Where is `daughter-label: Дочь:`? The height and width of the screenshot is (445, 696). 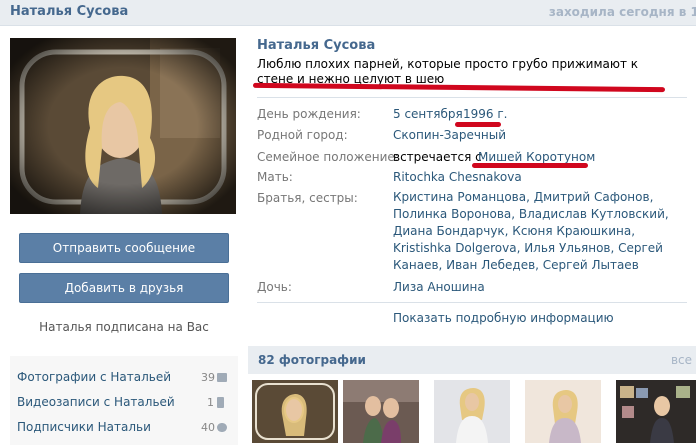 daughter-label: Дочь: is located at coordinates (274, 287).